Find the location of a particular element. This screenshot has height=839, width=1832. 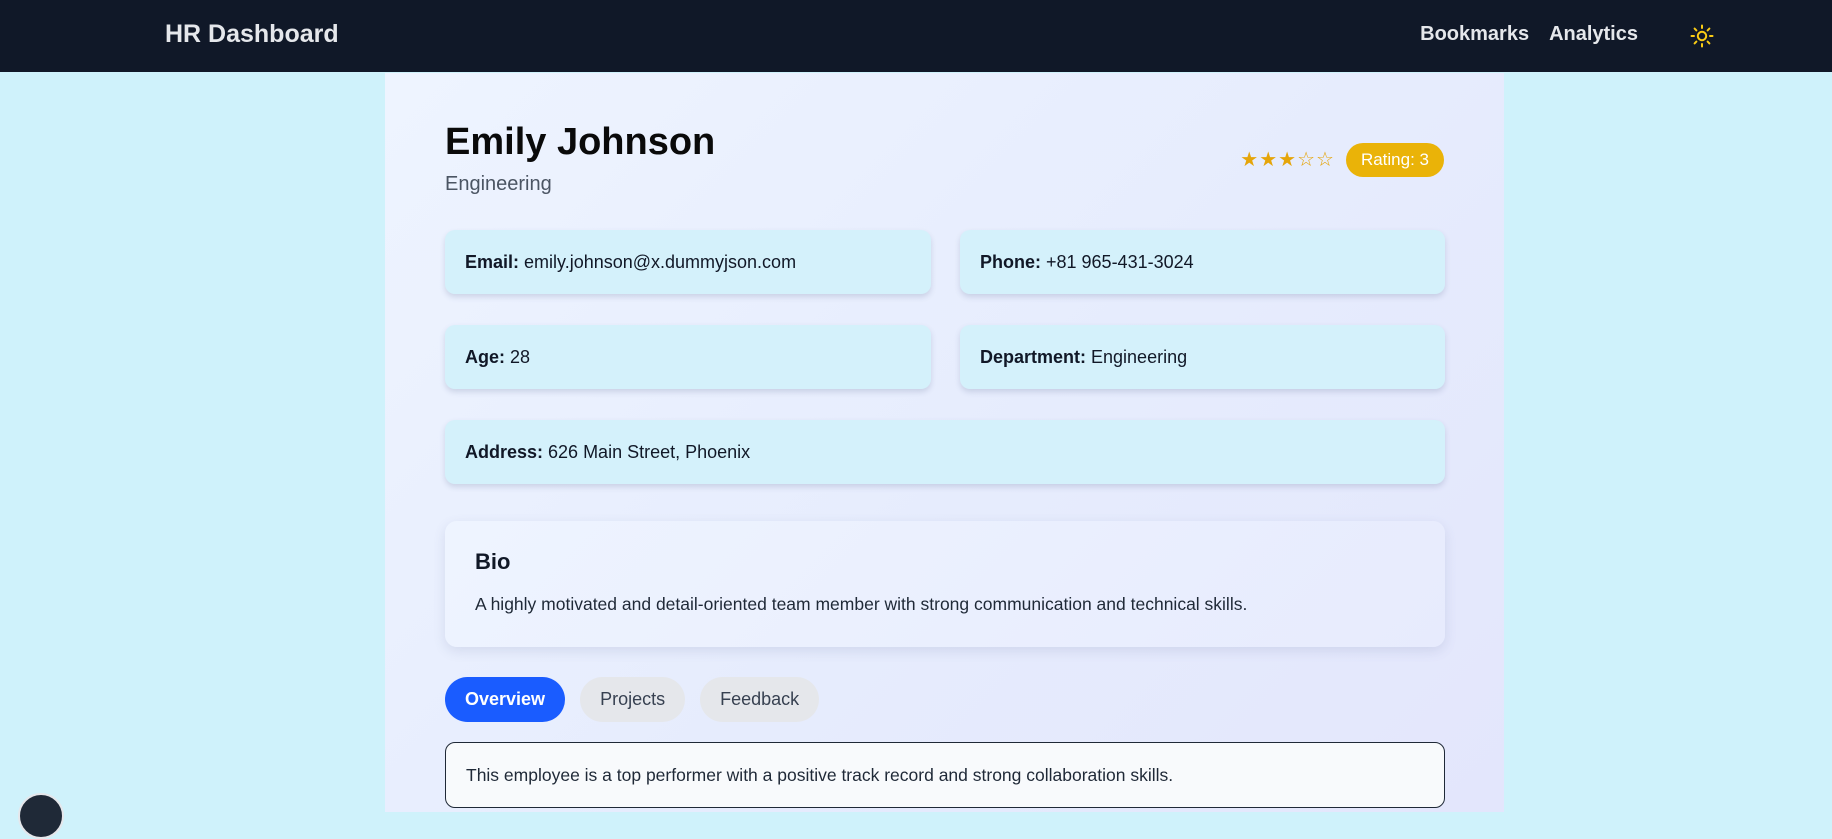

phone-value: +81 965-431-3024 is located at coordinates (1120, 261).